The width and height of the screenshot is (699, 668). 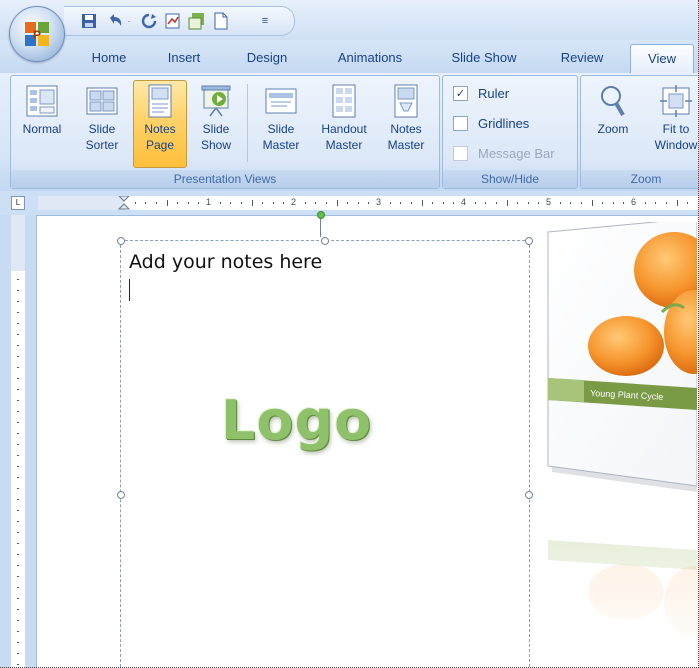 I want to click on zoom-group-label: Zoom, so click(x=640, y=179).